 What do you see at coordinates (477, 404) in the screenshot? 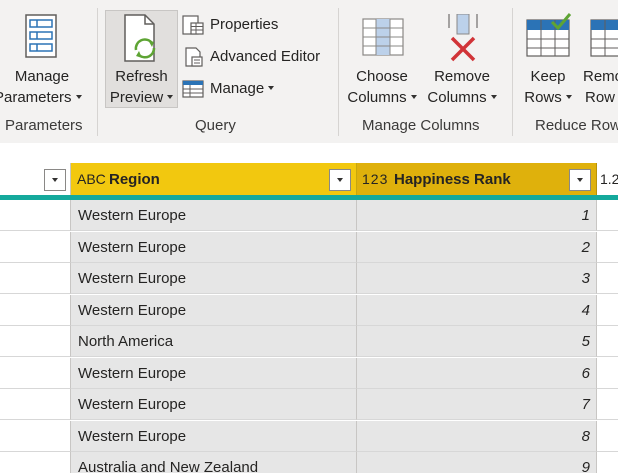
I see `cell-happiness-rank: 7` at bounding box center [477, 404].